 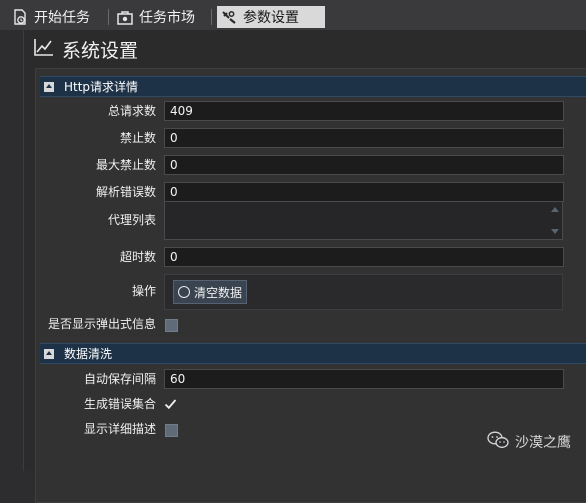 I want to click on chart-line-icon, so click(x=44, y=49).